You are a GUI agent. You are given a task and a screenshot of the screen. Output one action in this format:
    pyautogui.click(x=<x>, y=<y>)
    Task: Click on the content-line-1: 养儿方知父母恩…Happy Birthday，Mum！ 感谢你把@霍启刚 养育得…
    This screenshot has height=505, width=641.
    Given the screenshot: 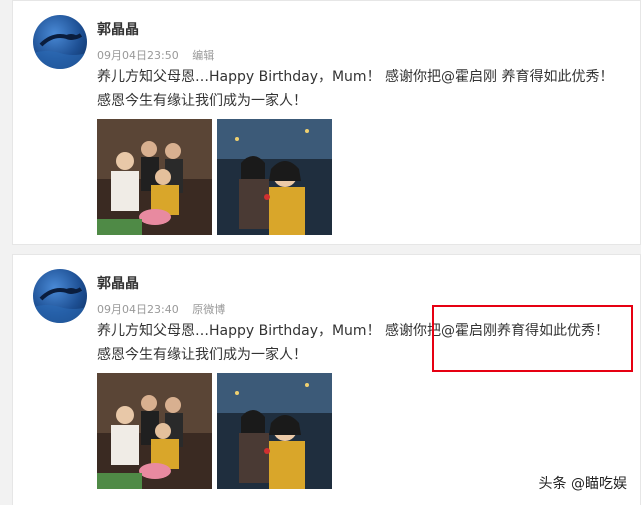 What is the action you would take?
    pyautogui.click(x=355, y=77)
    